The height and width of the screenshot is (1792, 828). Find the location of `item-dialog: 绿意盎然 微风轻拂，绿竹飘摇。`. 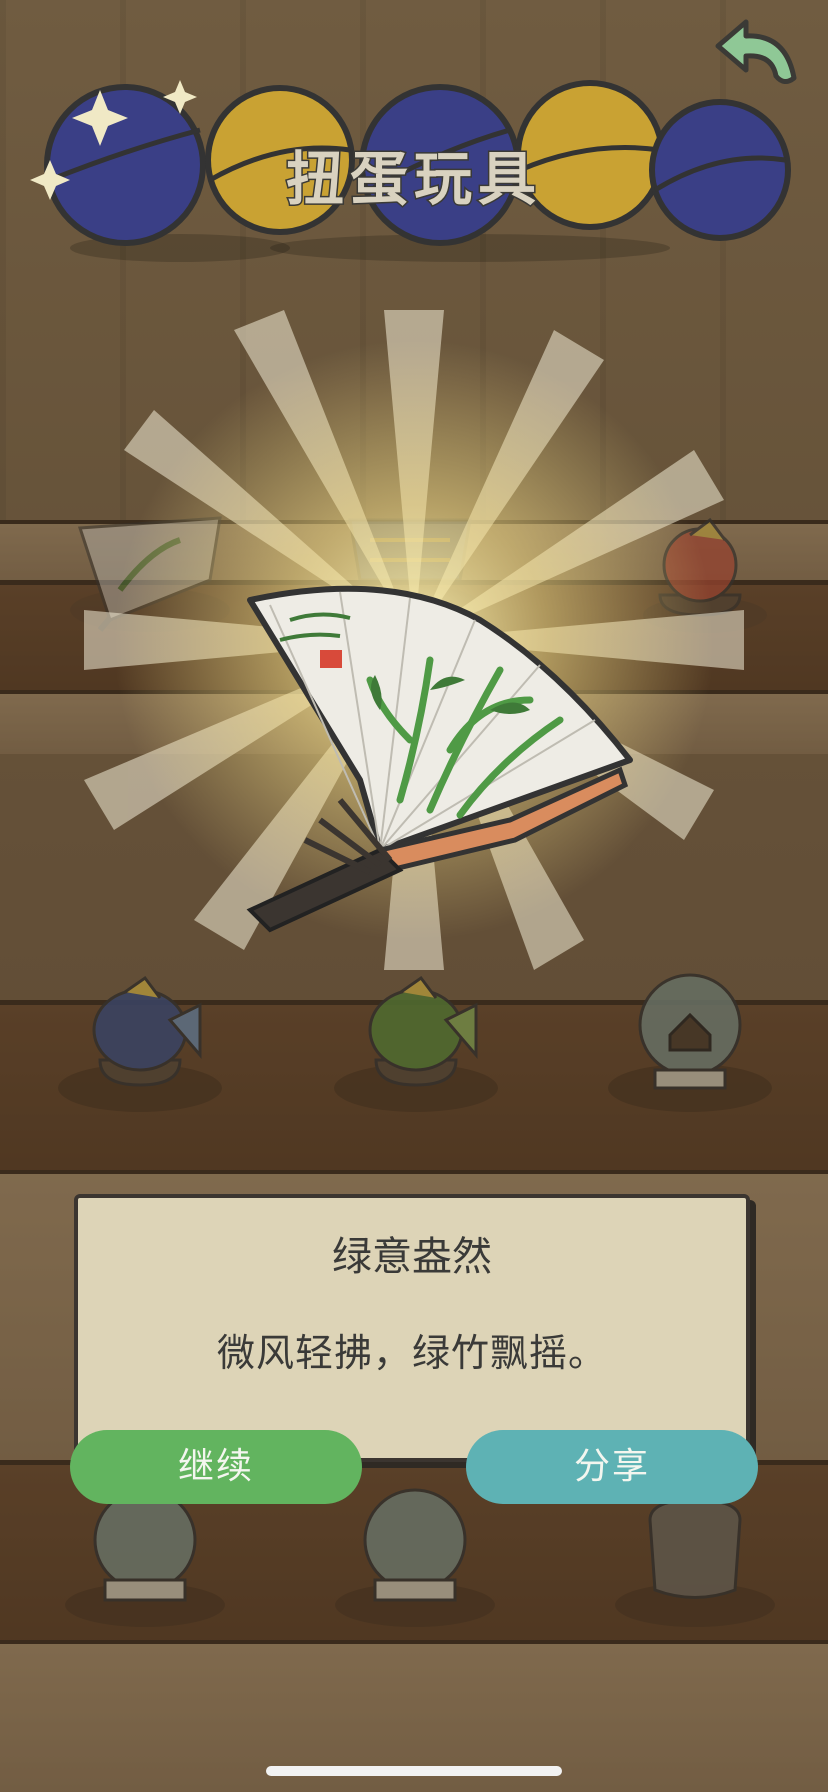

item-dialog: 绿意盎然 微风轻拂，绿竹飘摇。 is located at coordinates (412, 1328).